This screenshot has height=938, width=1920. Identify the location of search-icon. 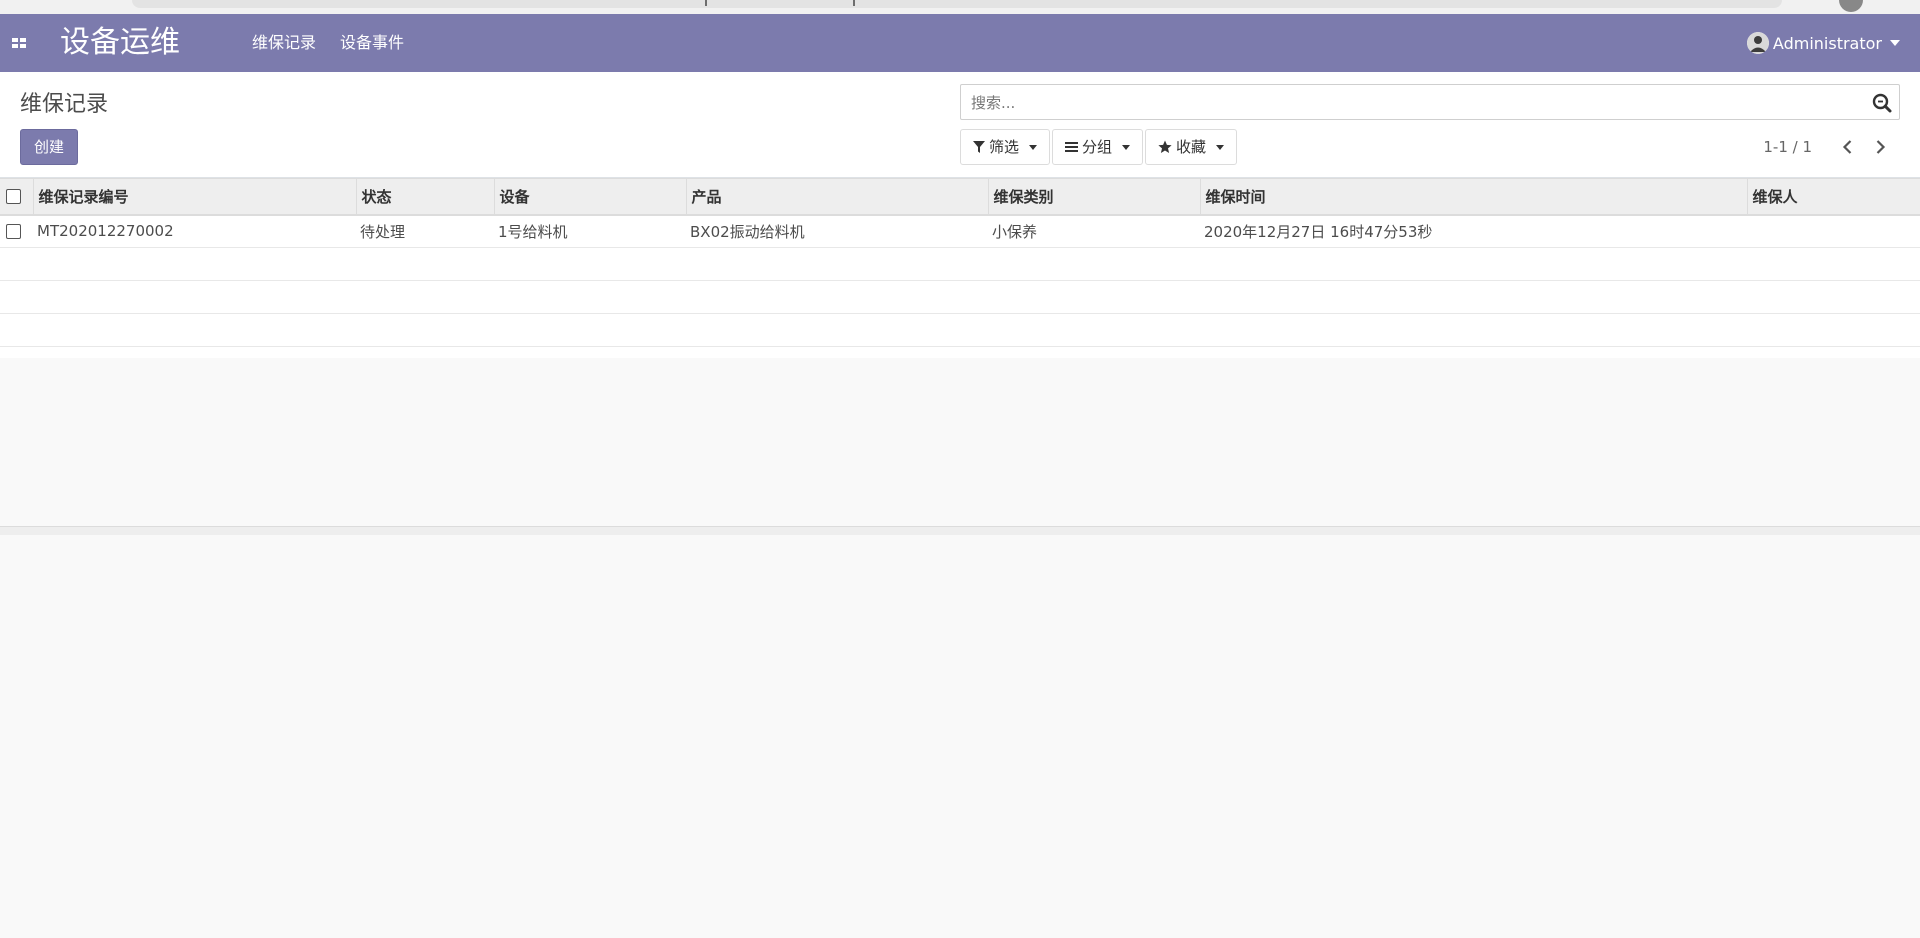
(1882, 103).